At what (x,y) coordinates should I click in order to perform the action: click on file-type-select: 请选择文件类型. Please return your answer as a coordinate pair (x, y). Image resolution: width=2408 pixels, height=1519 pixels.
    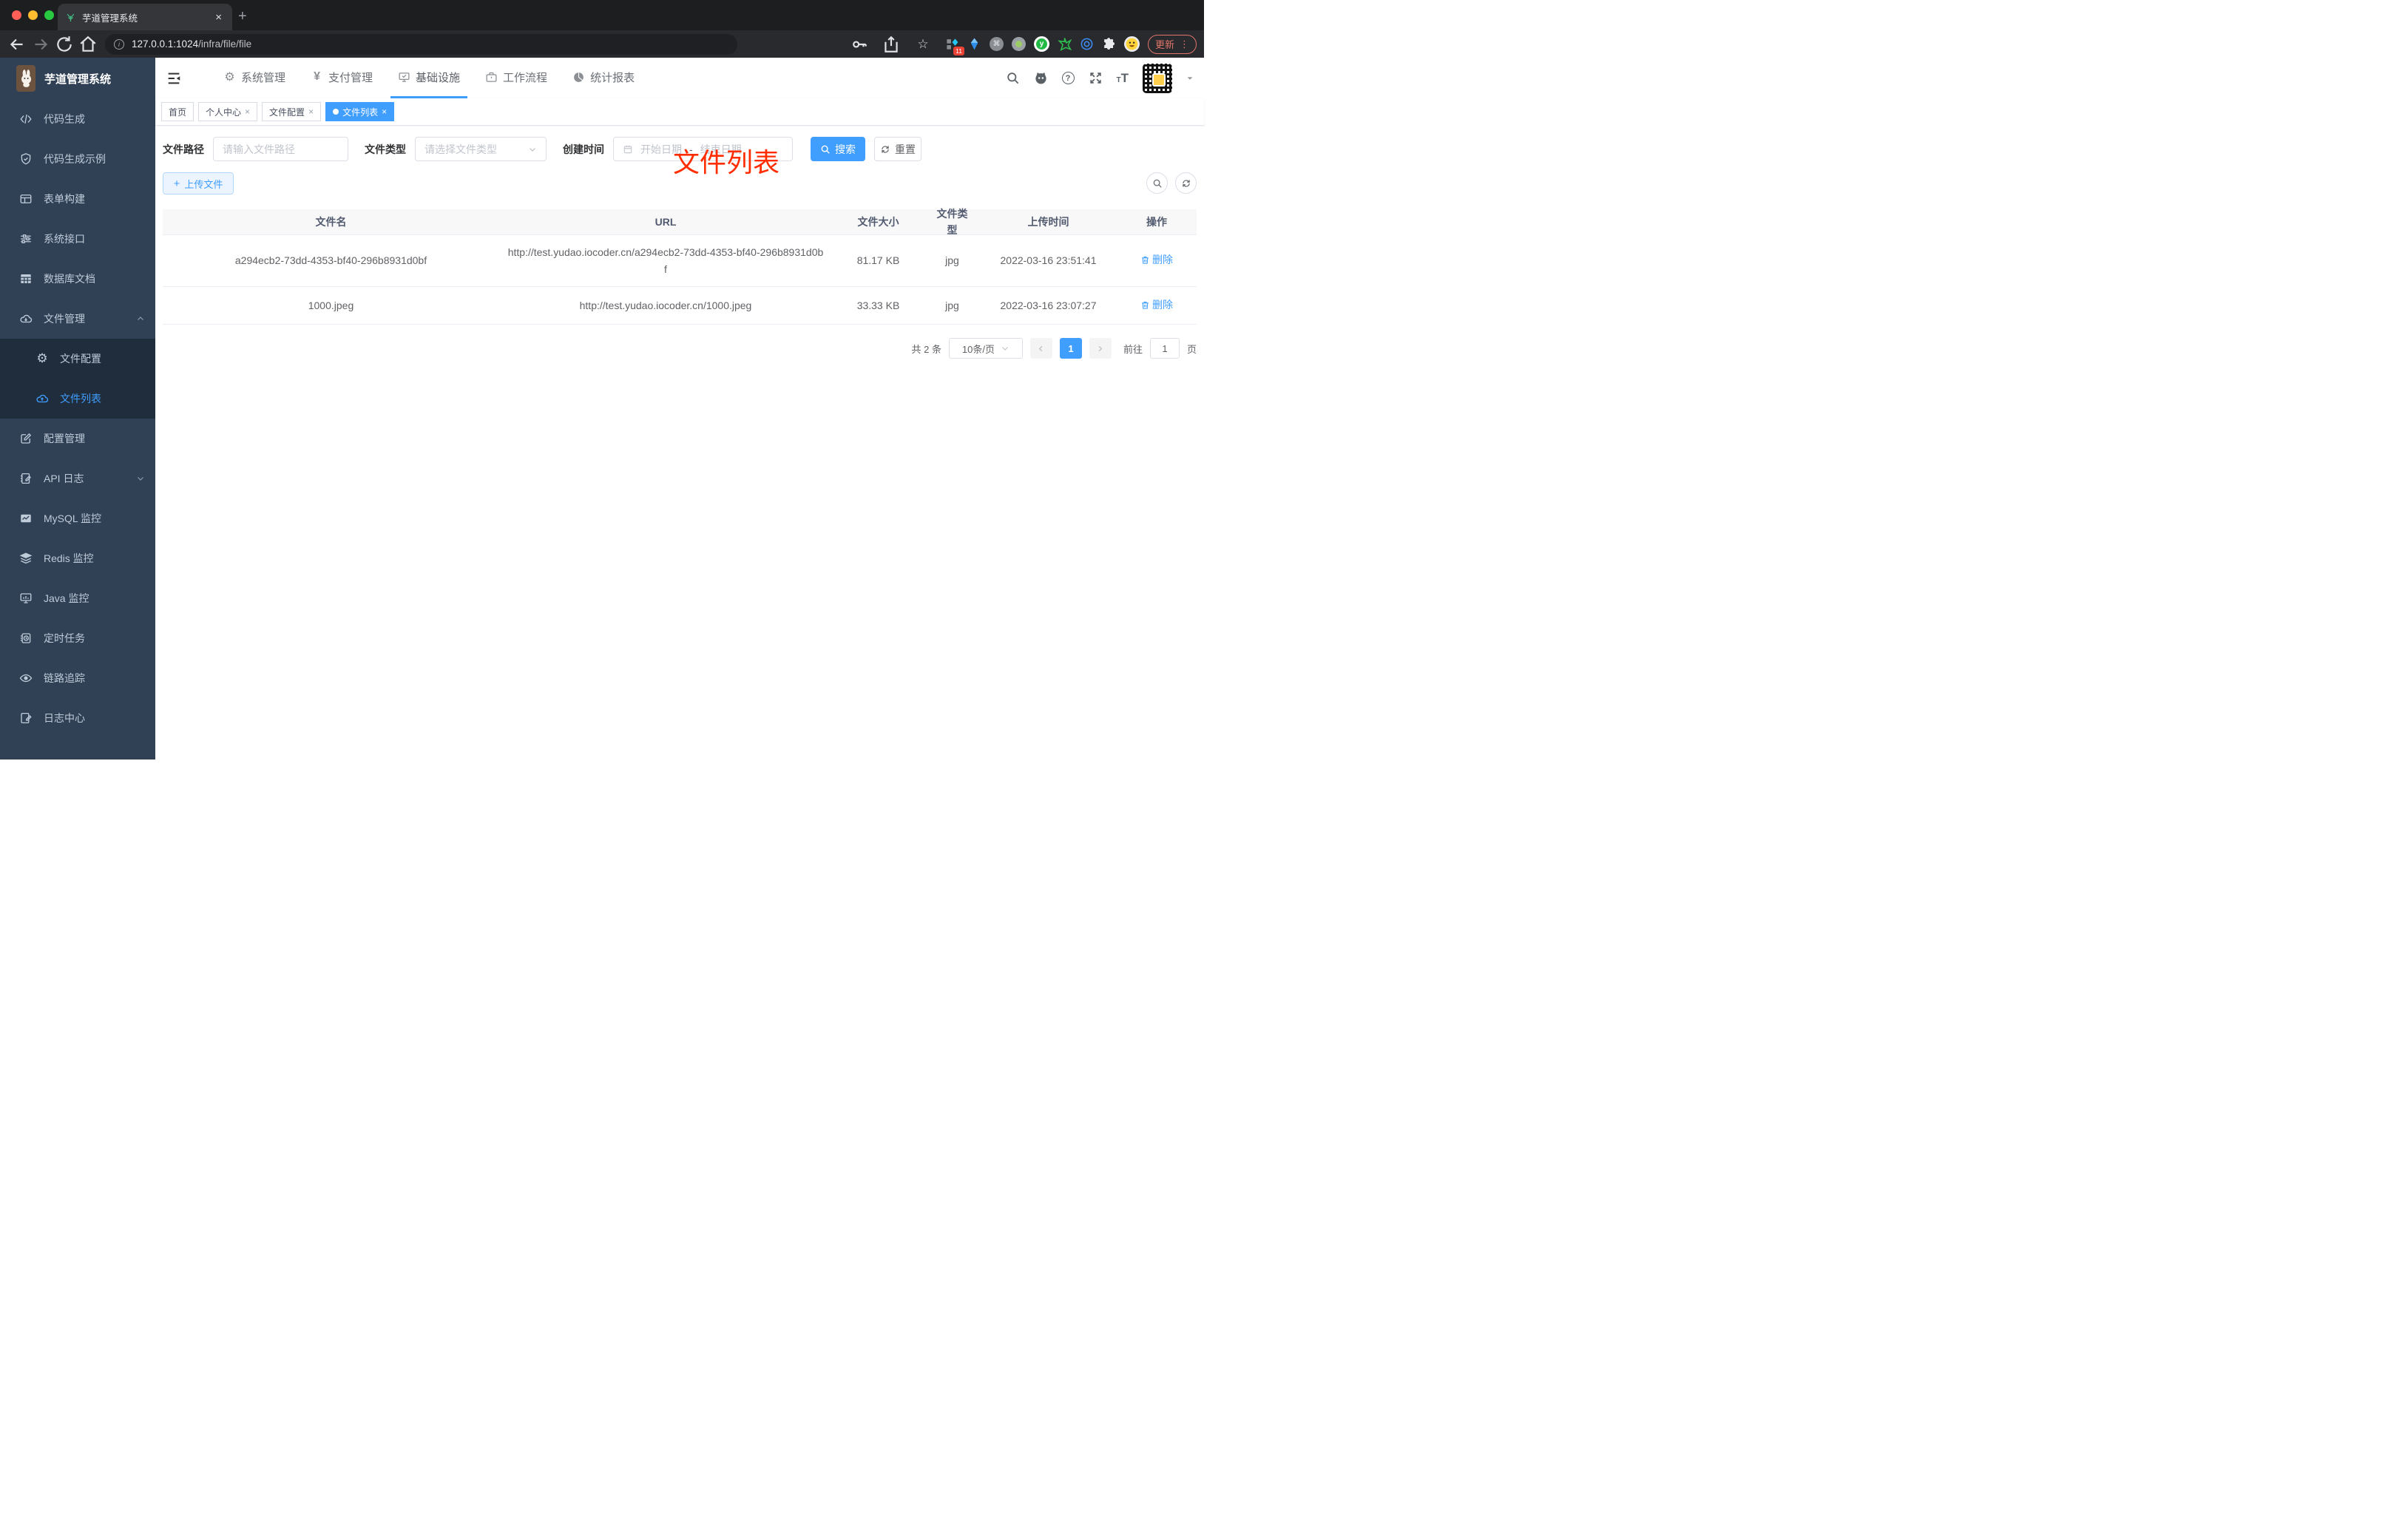
    Looking at the image, I should click on (481, 149).